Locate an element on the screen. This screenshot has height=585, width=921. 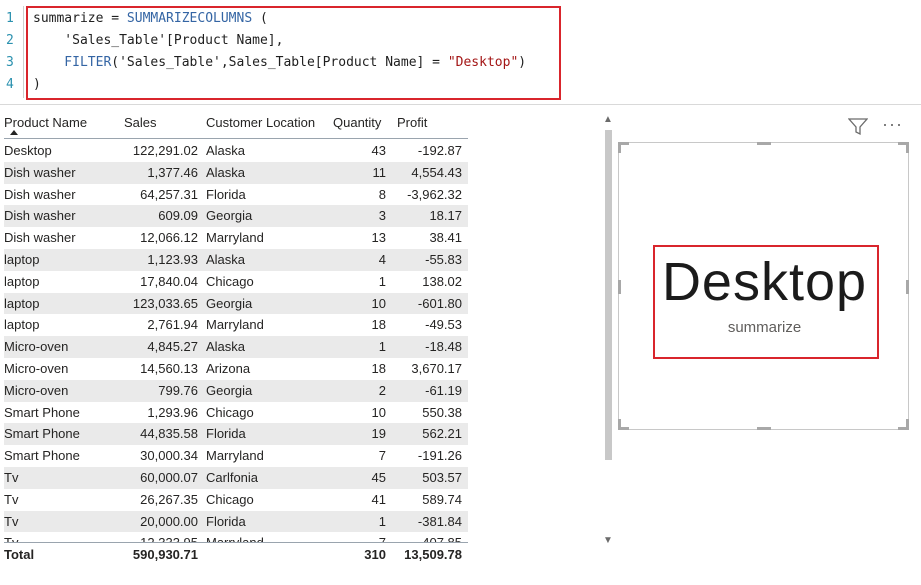
cell-quantity: 2 is located at coordinates (382, 390).